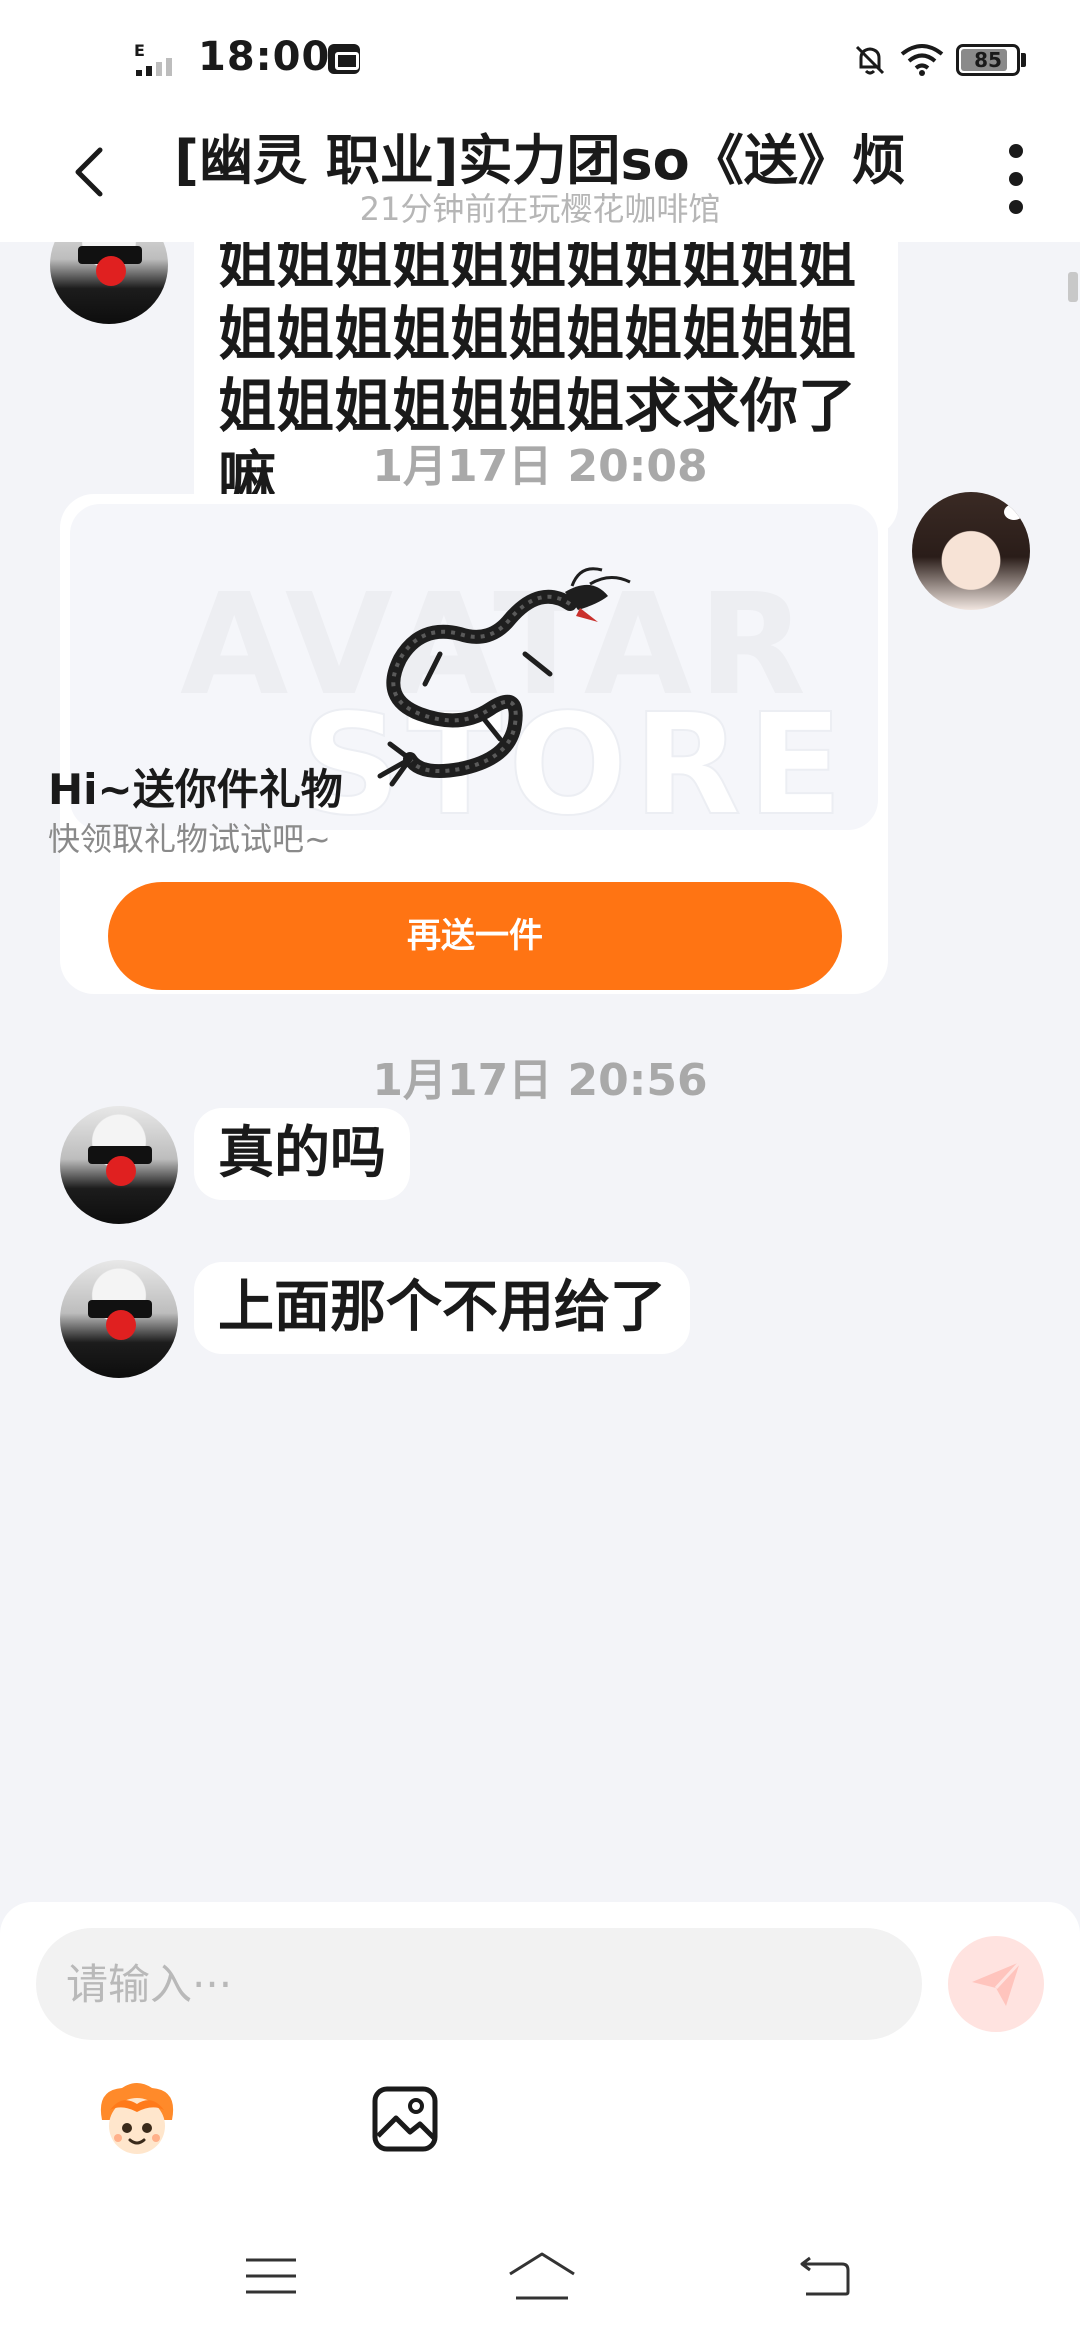 The height and width of the screenshot is (2340, 1080). What do you see at coordinates (271, 2276) in the screenshot?
I see `menu-icon` at bounding box center [271, 2276].